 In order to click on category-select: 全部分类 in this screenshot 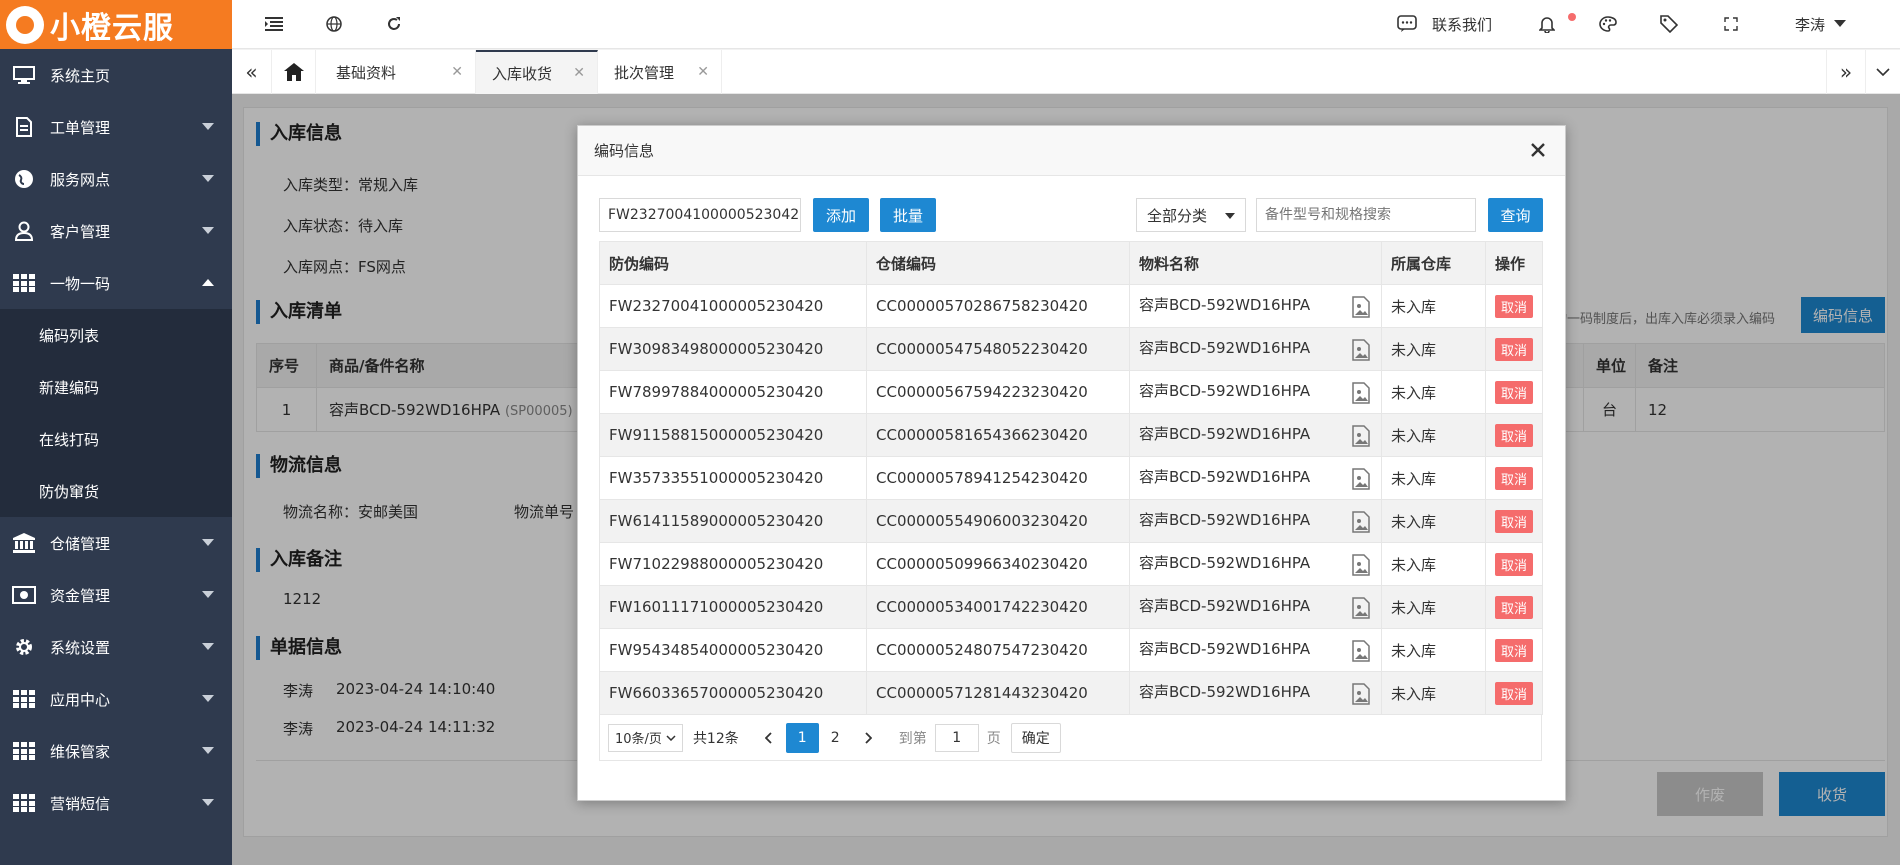, I will do `click(1191, 215)`.